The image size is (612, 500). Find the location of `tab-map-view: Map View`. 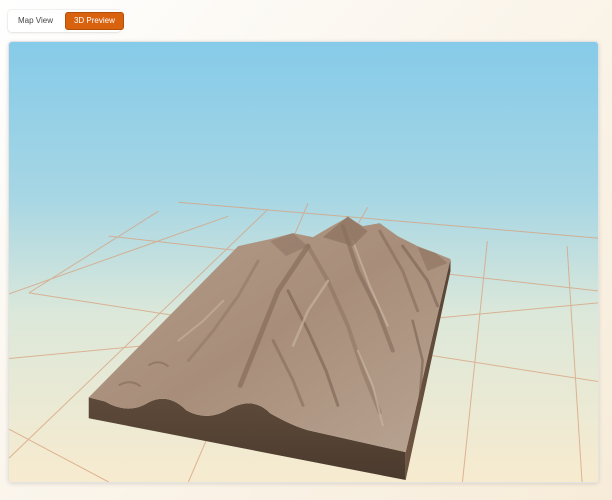

tab-map-view: Map View is located at coordinates (35, 21).